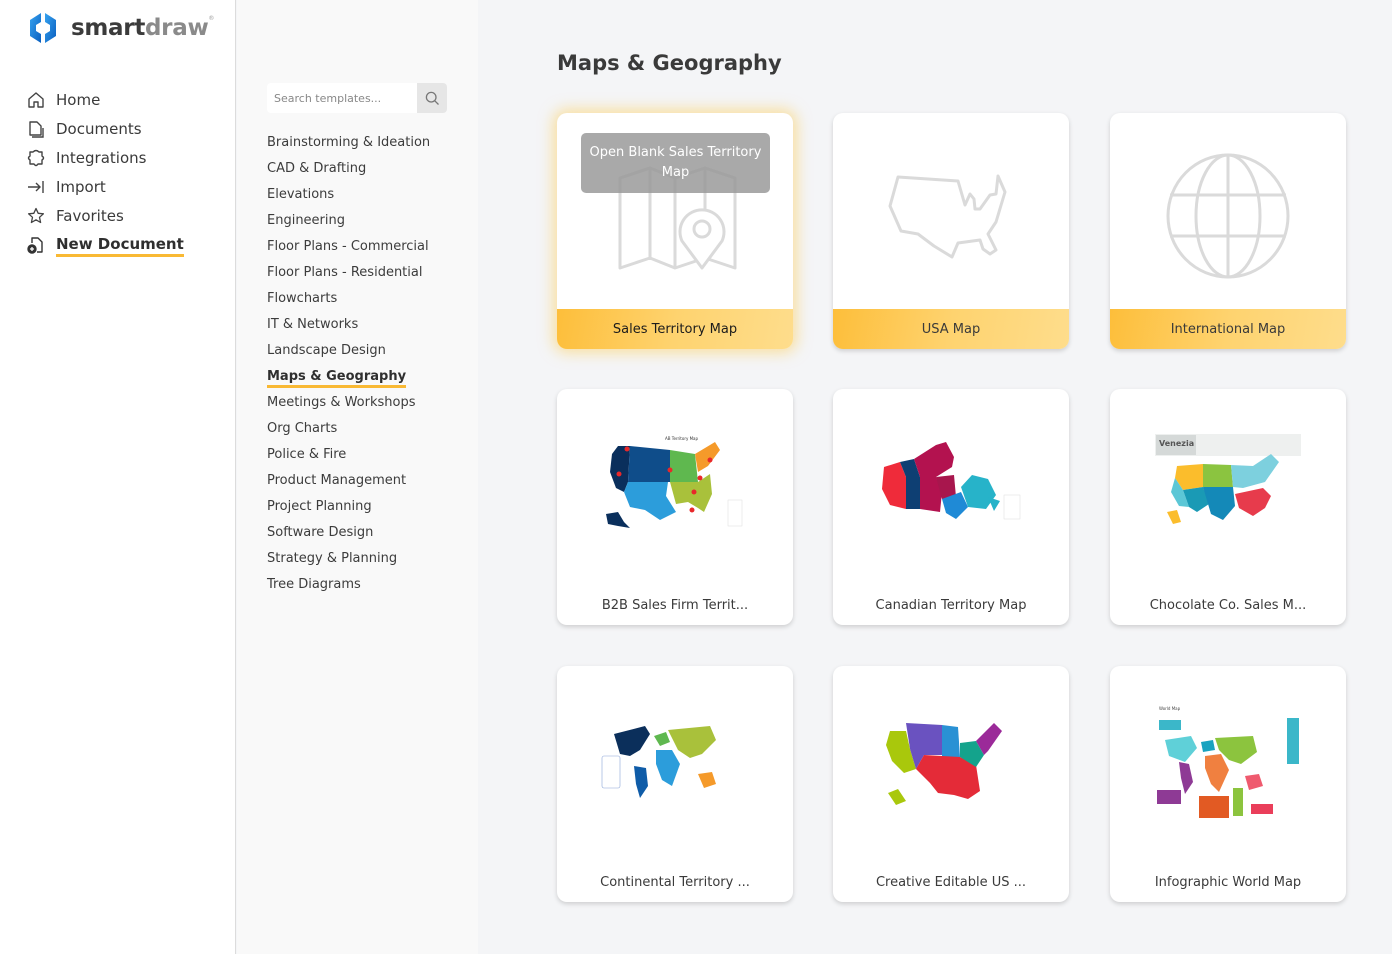 The image size is (1392, 954). I want to click on new-document-icon, so click(36, 245).